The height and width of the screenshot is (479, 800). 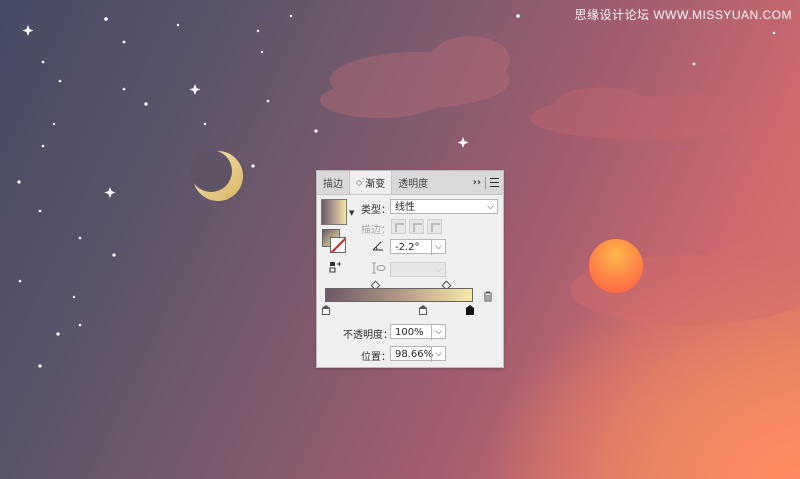 I want to click on stroke-label: 描边：, so click(x=376, y=230).